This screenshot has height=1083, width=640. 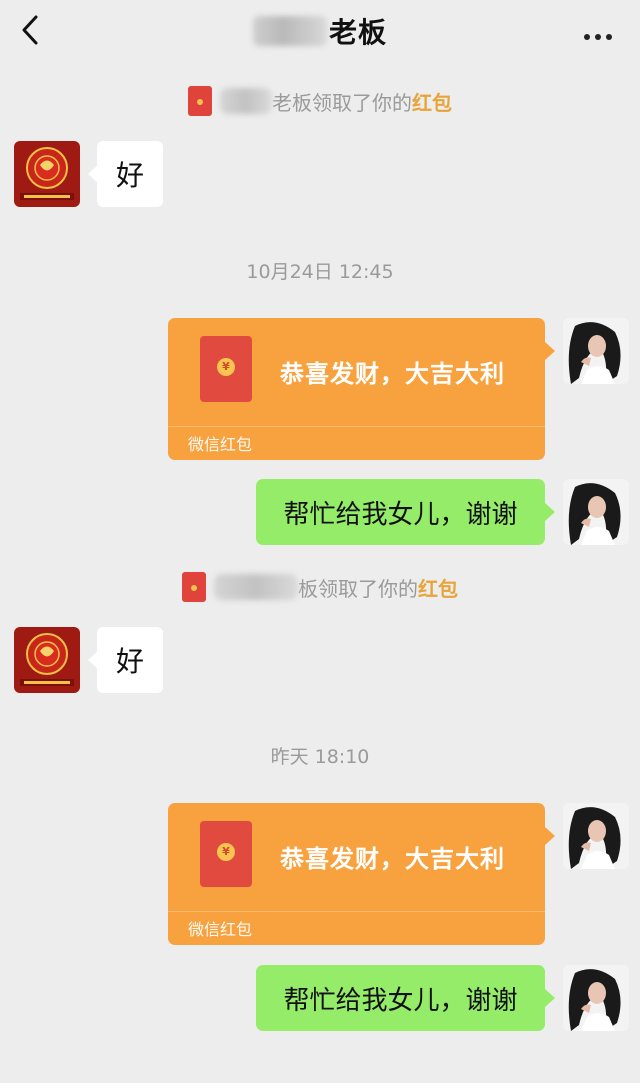 I want to click on system-notice: 老板领取了你的 红包, so click(x=320, y=101).